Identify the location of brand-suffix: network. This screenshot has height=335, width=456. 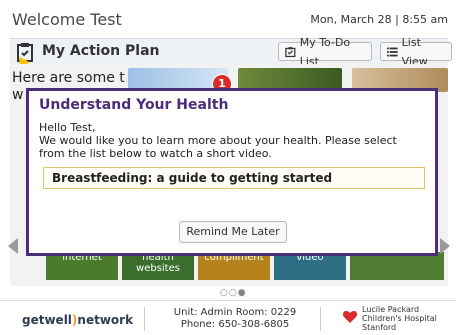
(105, 320).